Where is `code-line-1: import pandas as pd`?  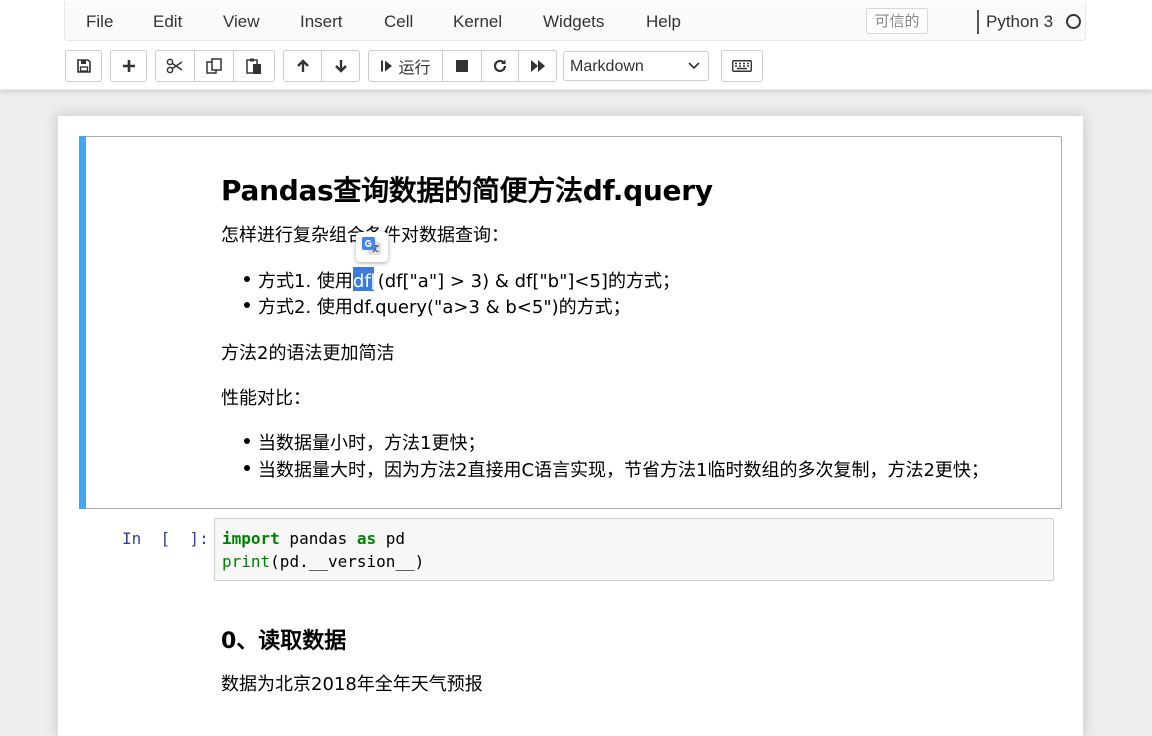 code-line-1: import pandas as pd is located at coordinates (313, 538).